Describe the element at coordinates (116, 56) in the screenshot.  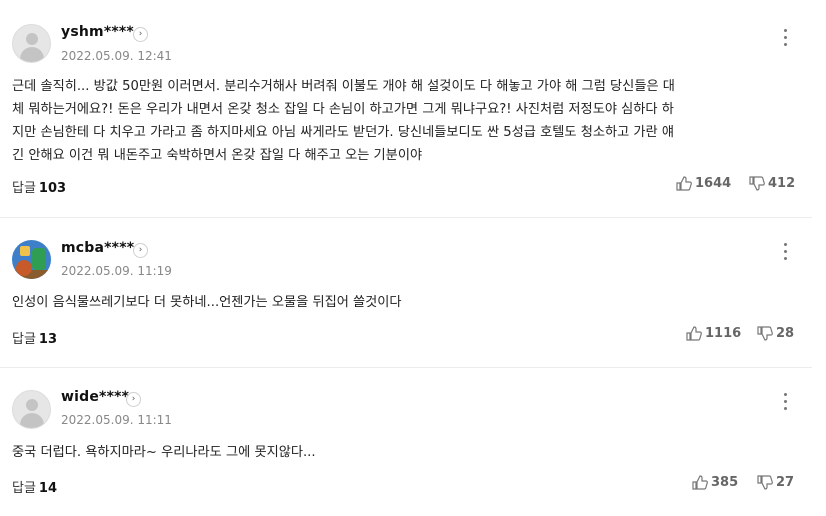
I see `comment-date: 2022.05.09. 12:41` at that location.